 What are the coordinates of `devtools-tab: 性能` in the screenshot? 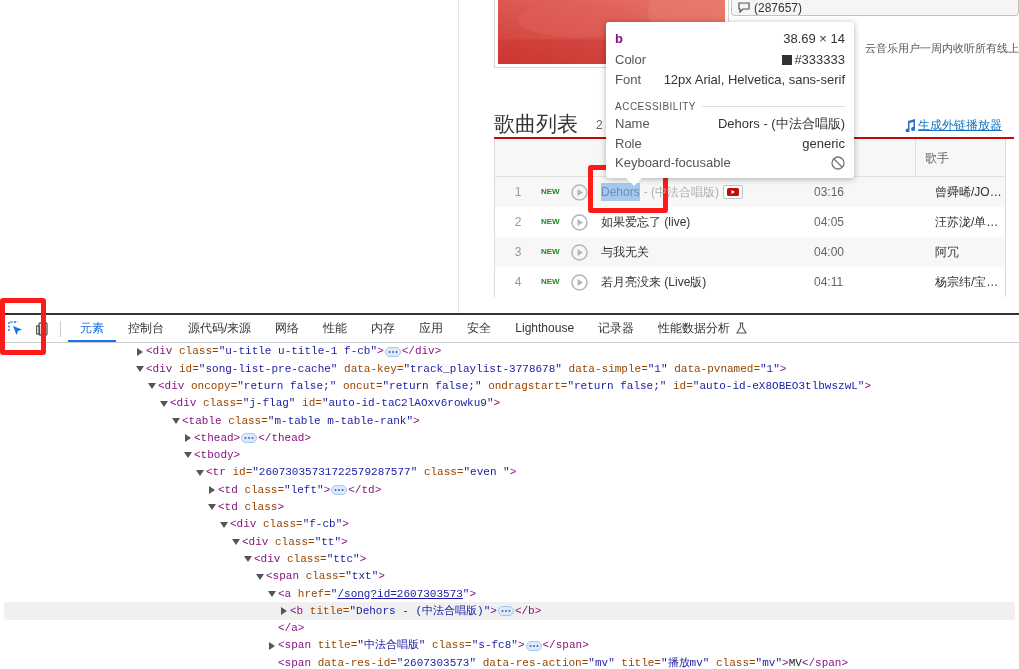 It's located at (335, 328).